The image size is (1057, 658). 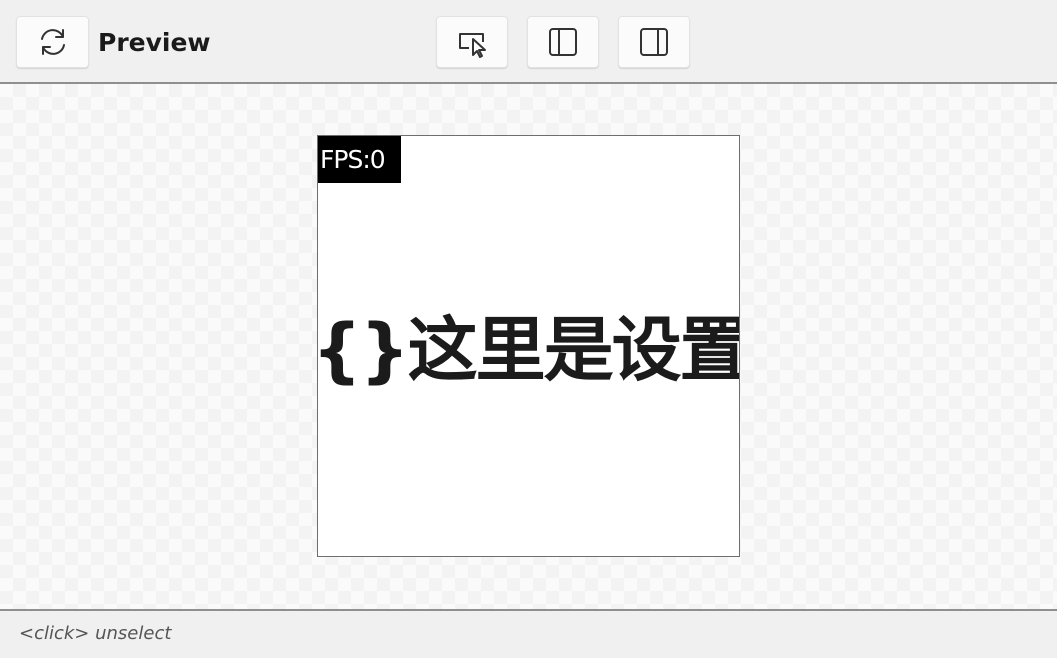 I want to click on select-cursor-icon, so click(x=472, y=42).